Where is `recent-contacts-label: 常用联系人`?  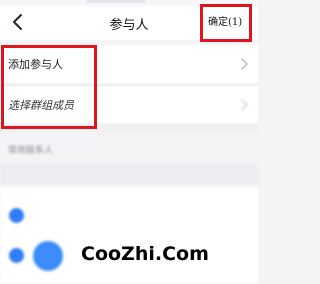
recent-contacts-label: 常用联系人 is located at coordinates (31, 151).